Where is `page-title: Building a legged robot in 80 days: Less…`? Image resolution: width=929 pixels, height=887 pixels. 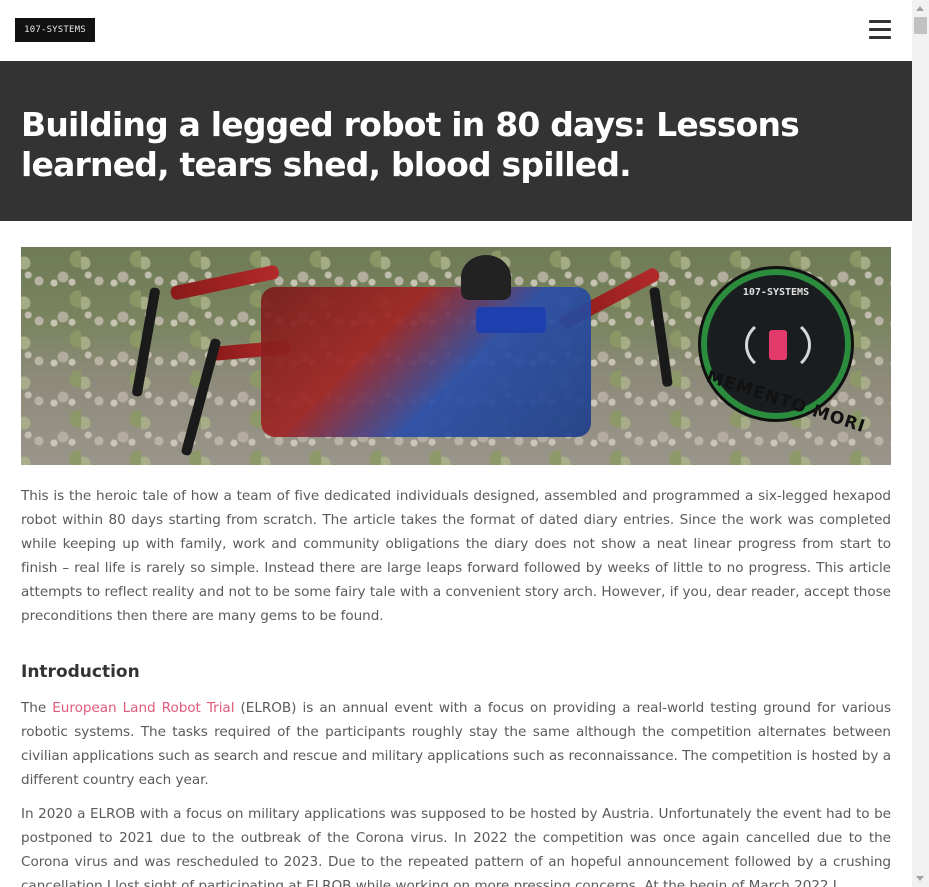
page-title: Building a legged robot in 80 days: Less… is located at coordinates (410, 144).